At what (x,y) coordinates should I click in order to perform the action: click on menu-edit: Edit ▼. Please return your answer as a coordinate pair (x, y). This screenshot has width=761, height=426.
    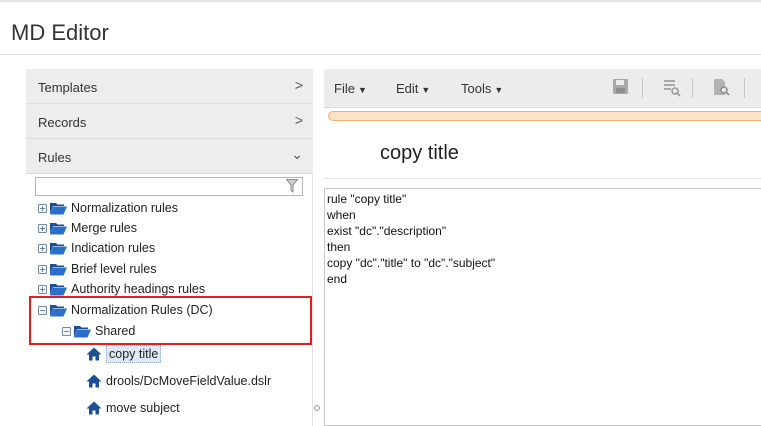
    Looking at the image, I should click on (413, 88).